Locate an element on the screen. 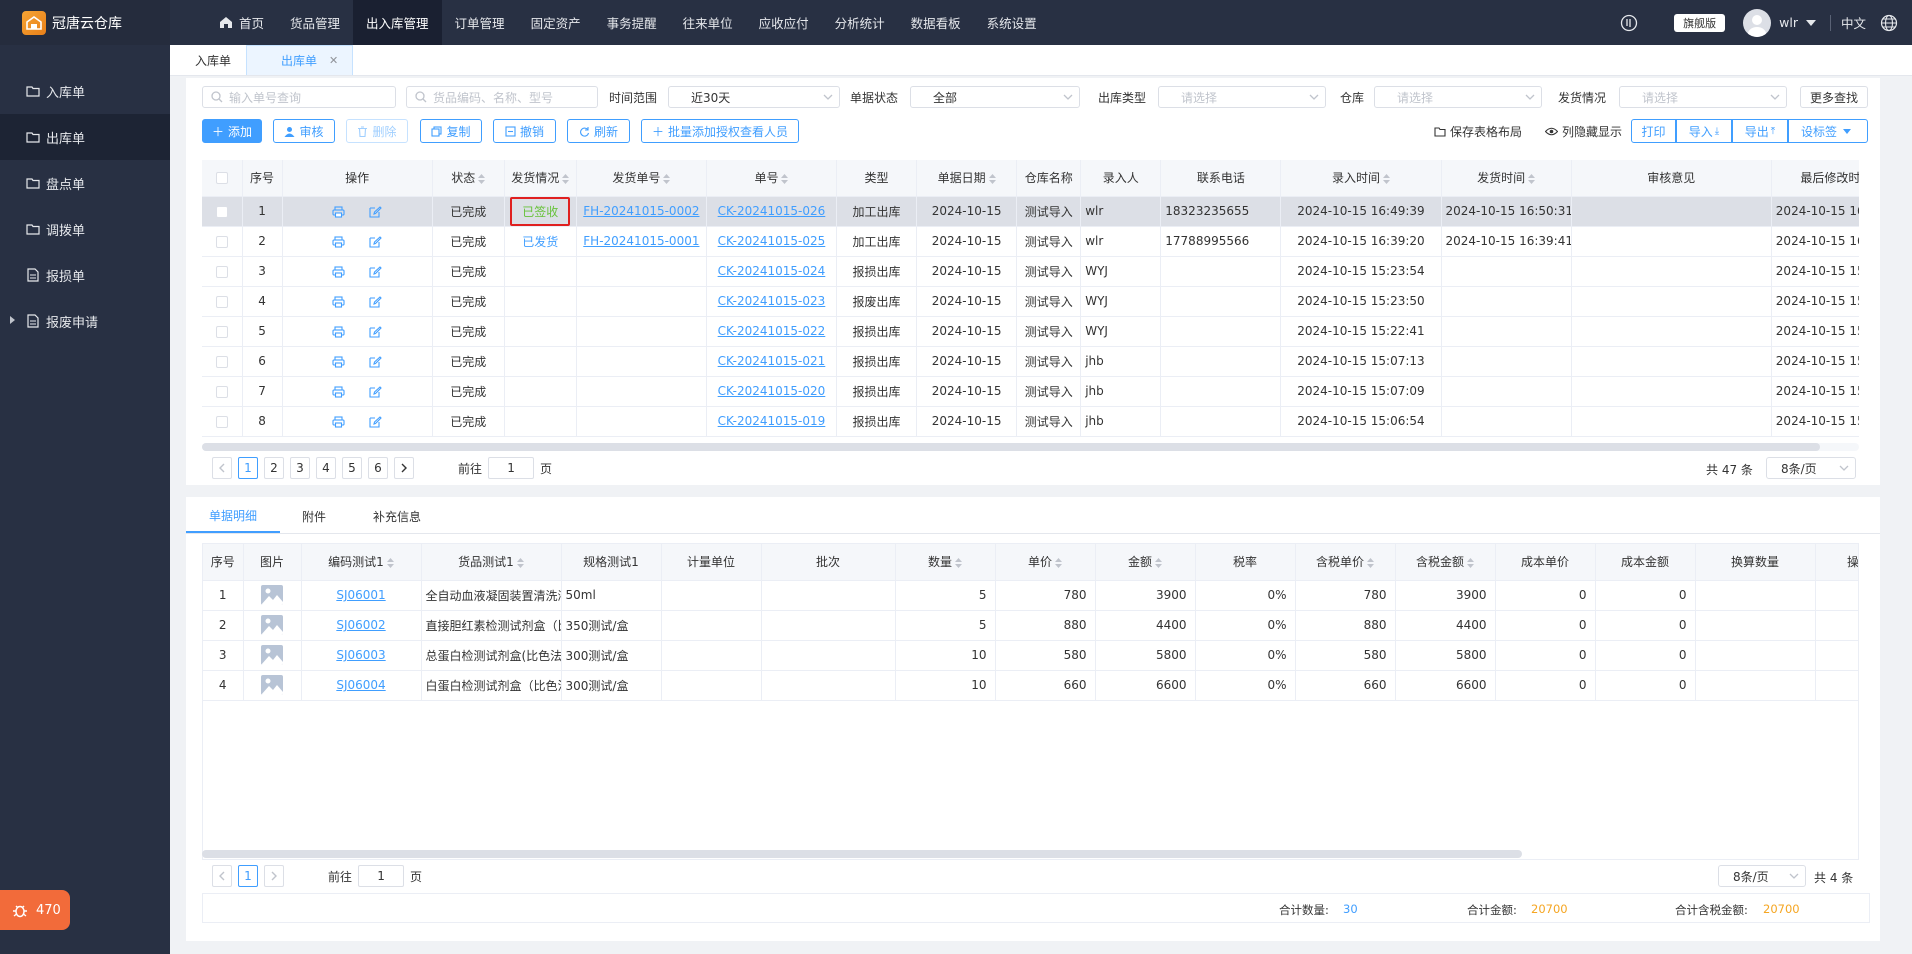 This screenshot has height=954, width=1912. ship-no-link: FH-20241015-0002 is located at coordinates (641, 211).